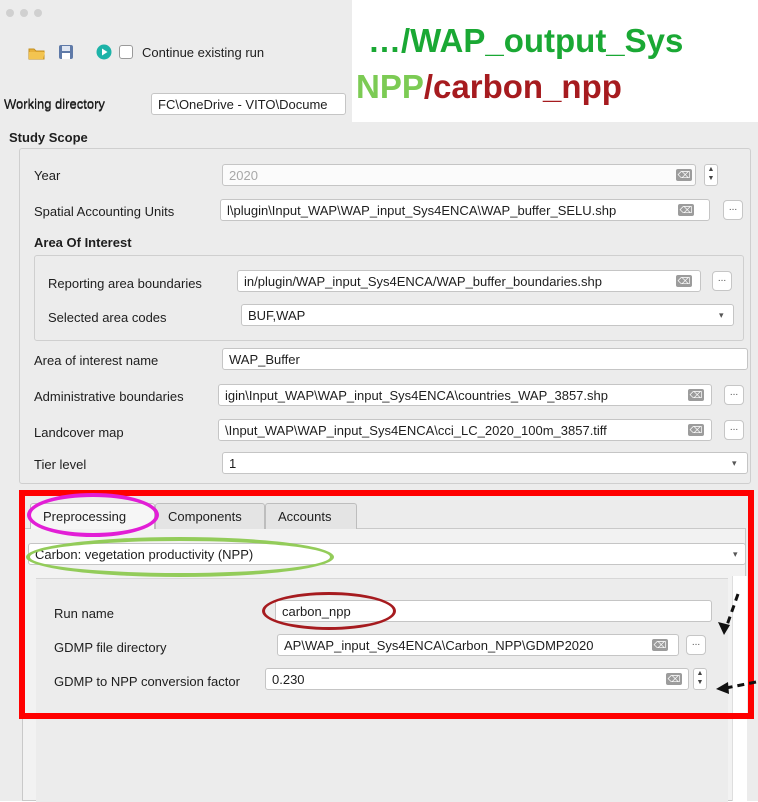 The image size is (758, 802). Describe the element at coordinates (329, 611) in the screenshot. I see `darkred-ellipse-annotation` at that location.